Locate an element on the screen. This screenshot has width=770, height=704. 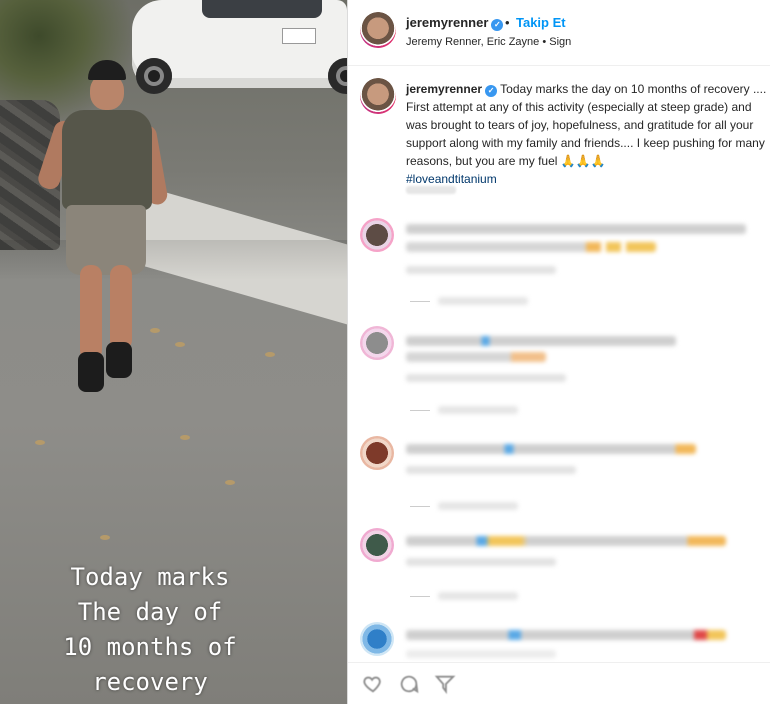
car-license-plate is located at coordinates (299, 36).